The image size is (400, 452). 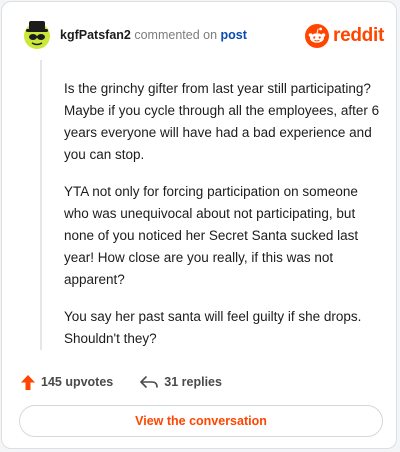 What do you see at coordinates (28, 382) in the screenshot?
I see `upvote-arrow-icon` at bounding box center [28, 382].